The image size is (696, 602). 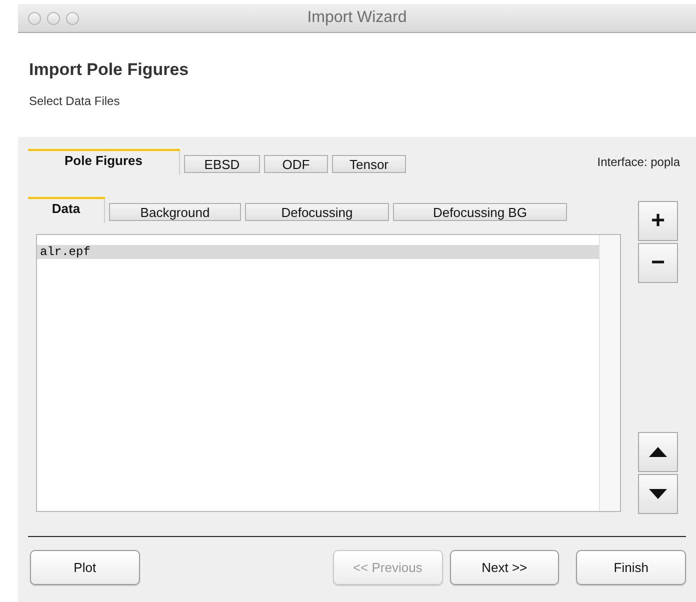 What do you see at coordinates (85, 567) in the screenshot?
I see `wizard-button: Plot` at bounding box center [85, 567].